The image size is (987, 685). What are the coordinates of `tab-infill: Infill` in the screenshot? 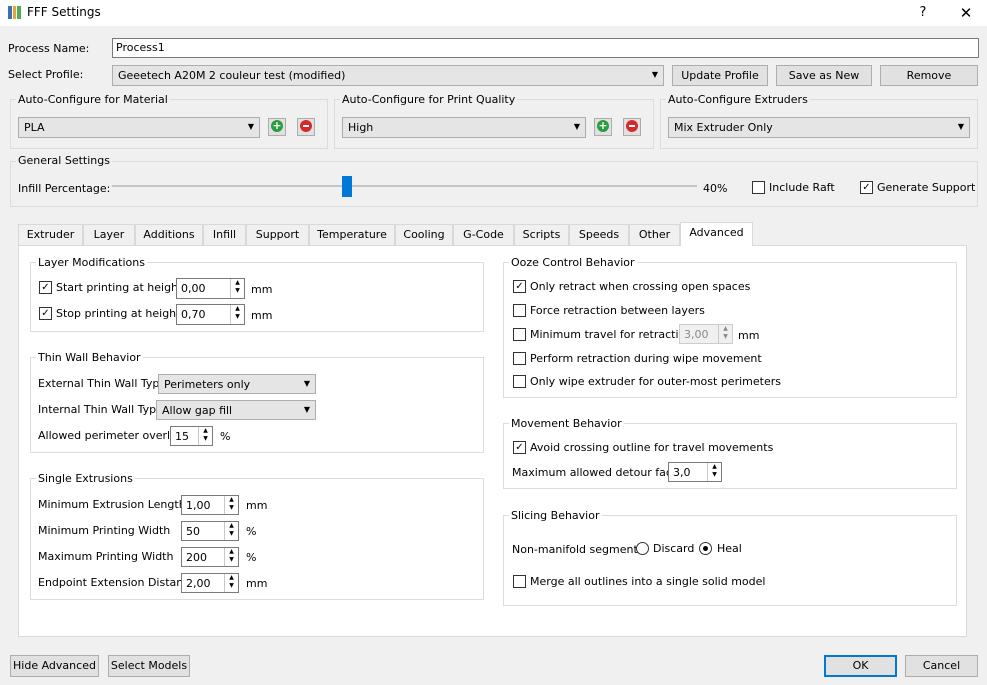 It's located at (224, 235).